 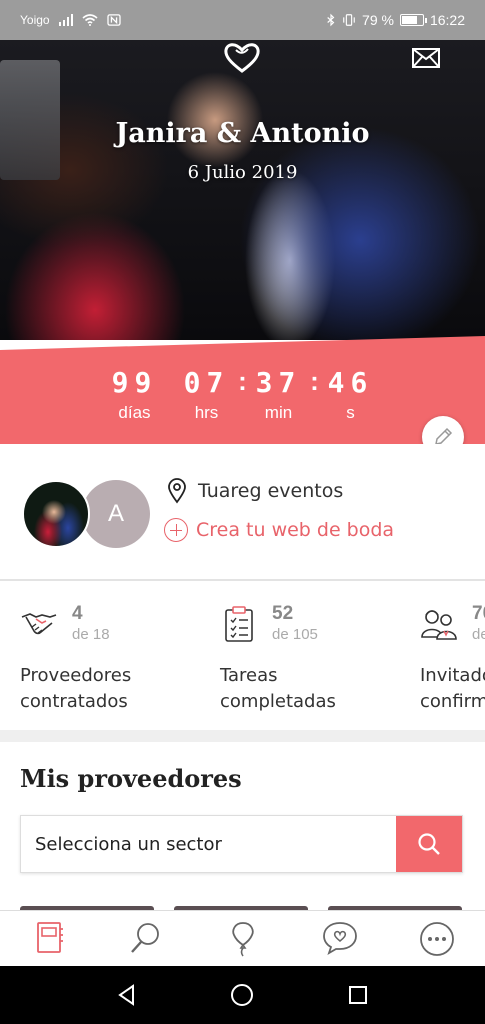 I want to click on tab-inspiration, so click(x=242, y=938).